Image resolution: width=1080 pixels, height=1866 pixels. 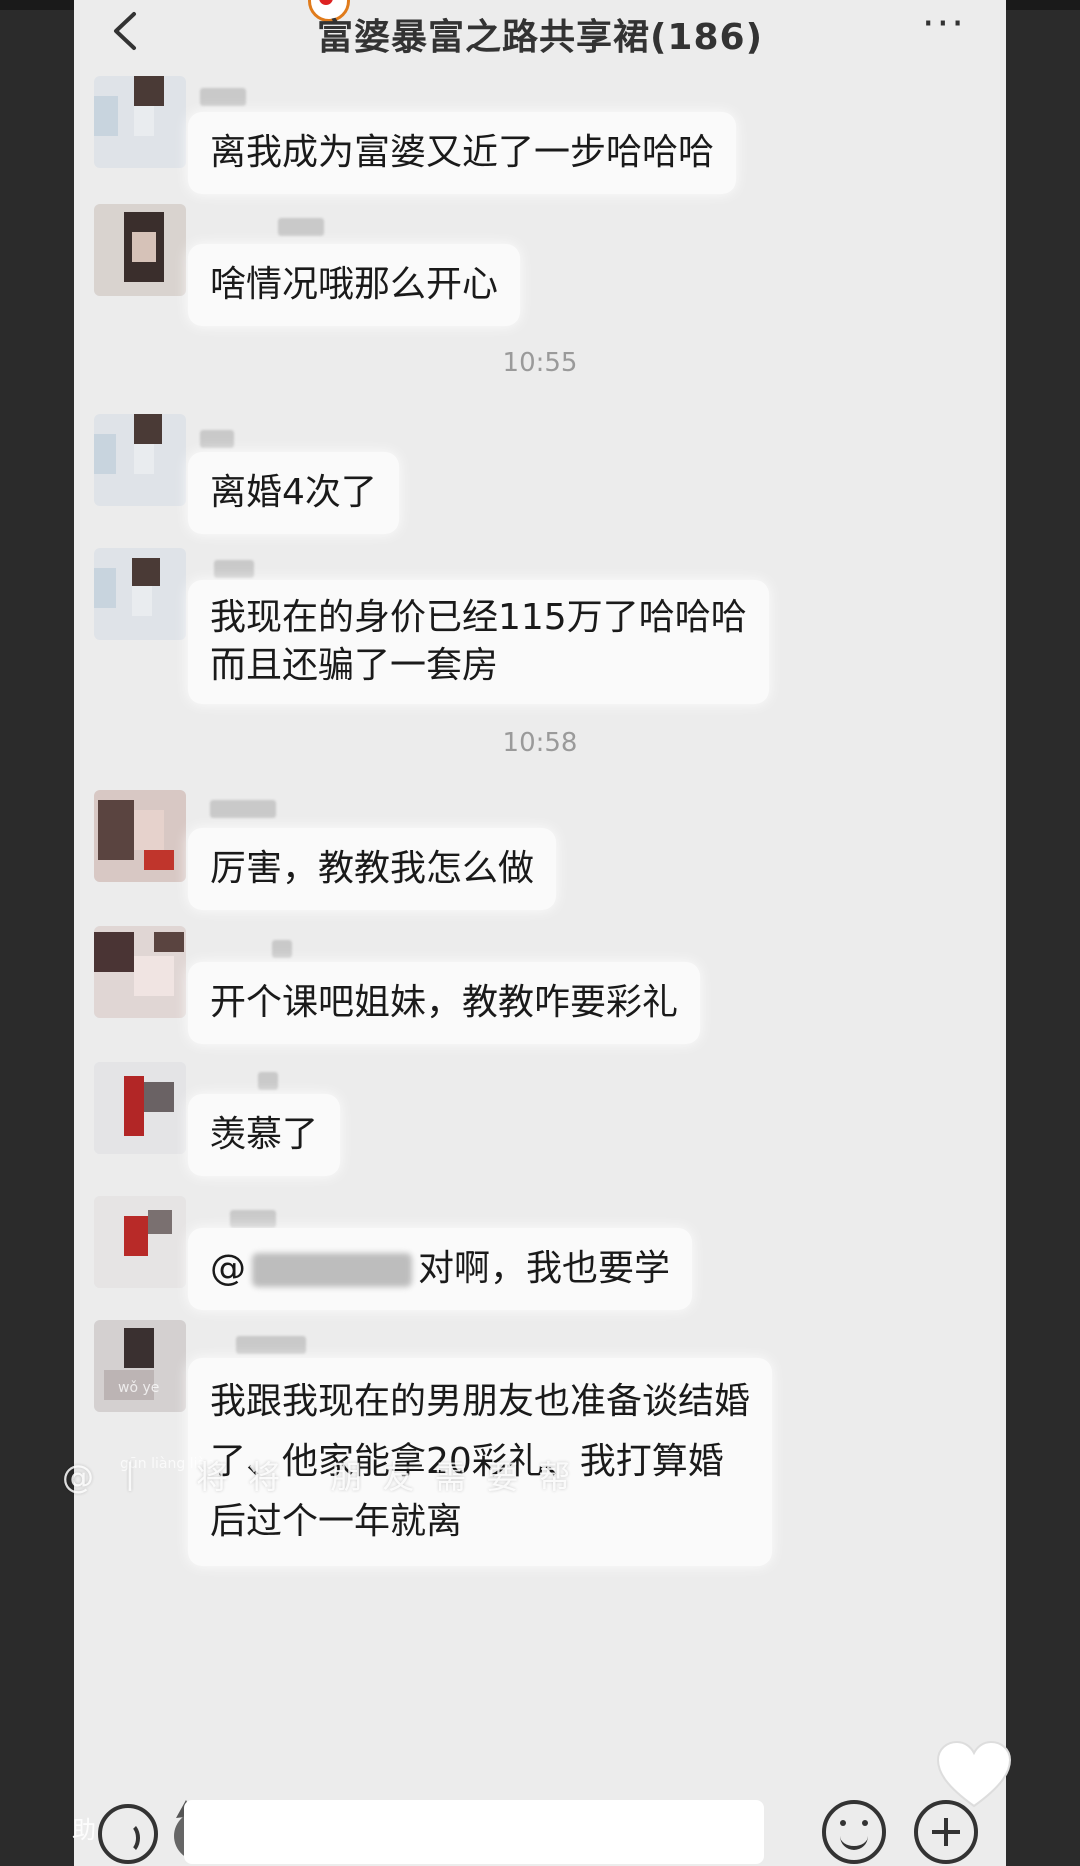 I want to click on message-line: 而且还骗了一套房, so click(x=354, y=665).